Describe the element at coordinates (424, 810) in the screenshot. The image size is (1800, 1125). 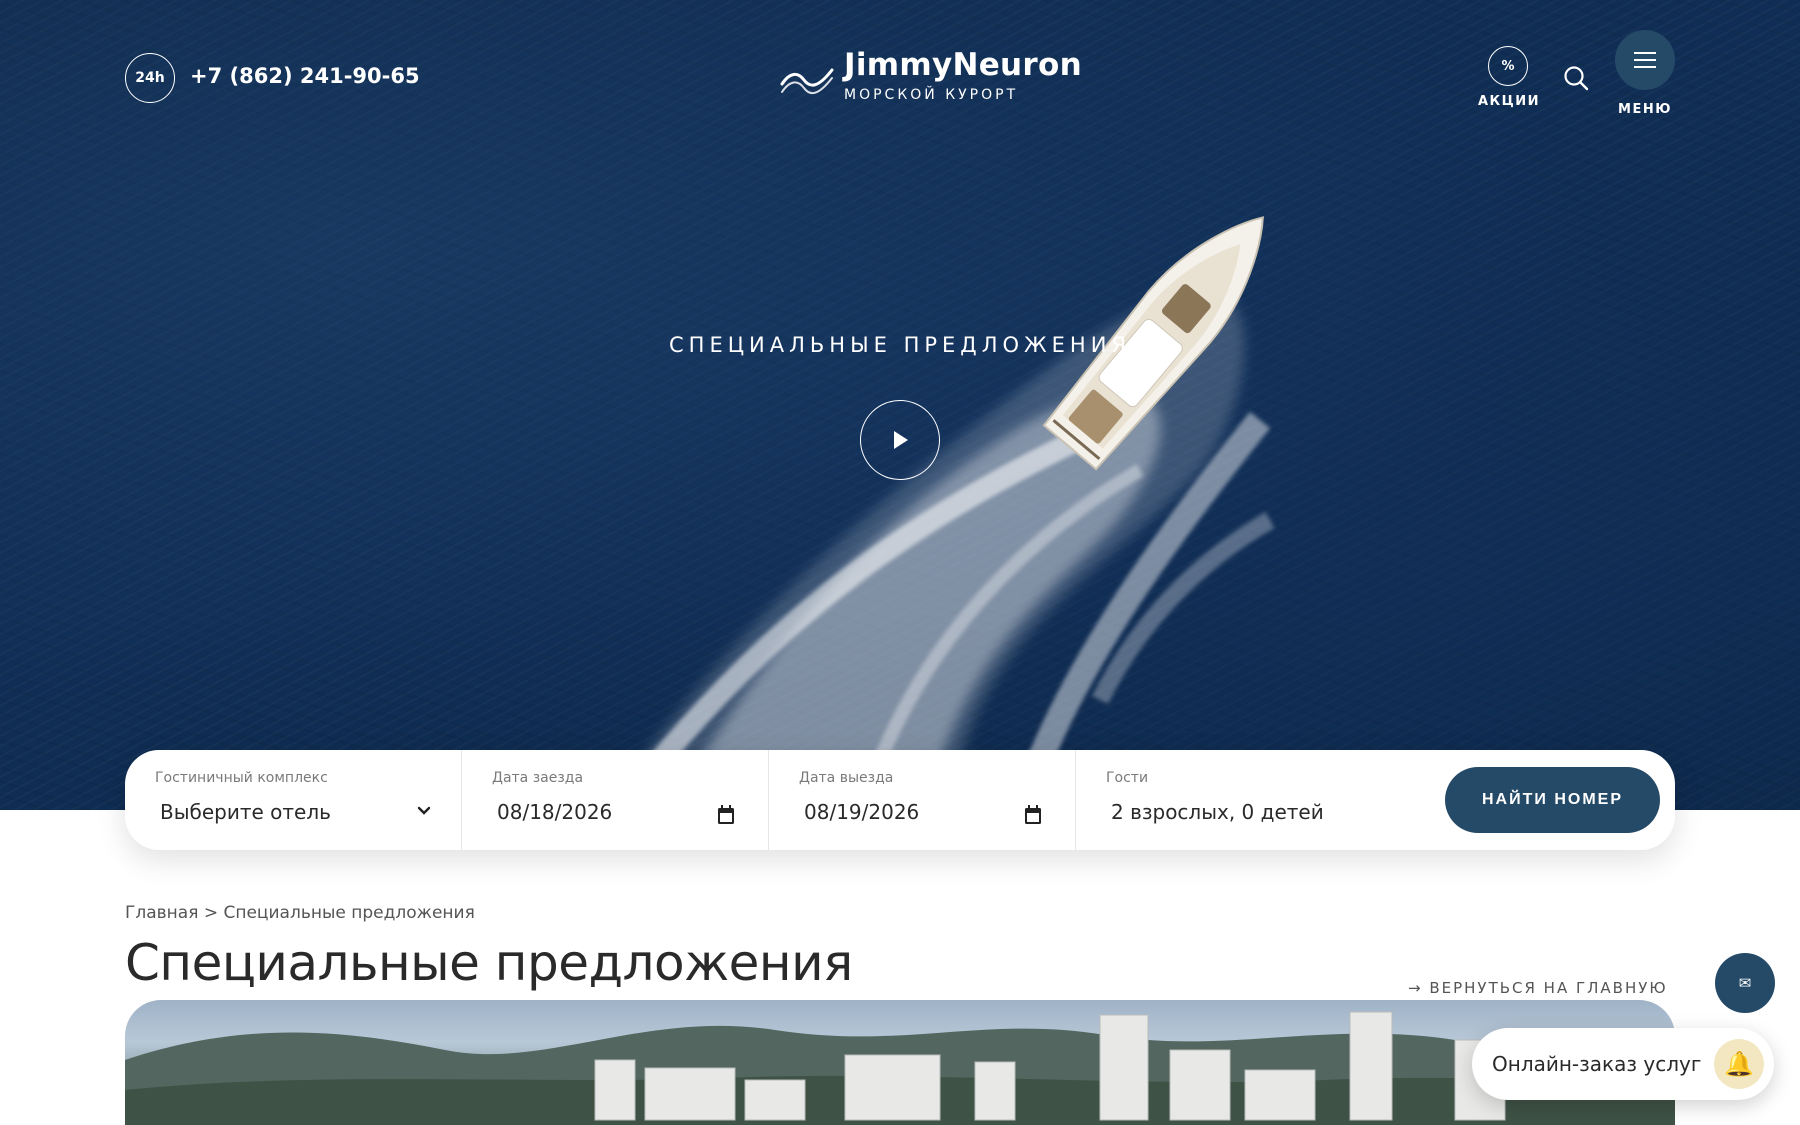
I see `chevron-down-icon` at that location.